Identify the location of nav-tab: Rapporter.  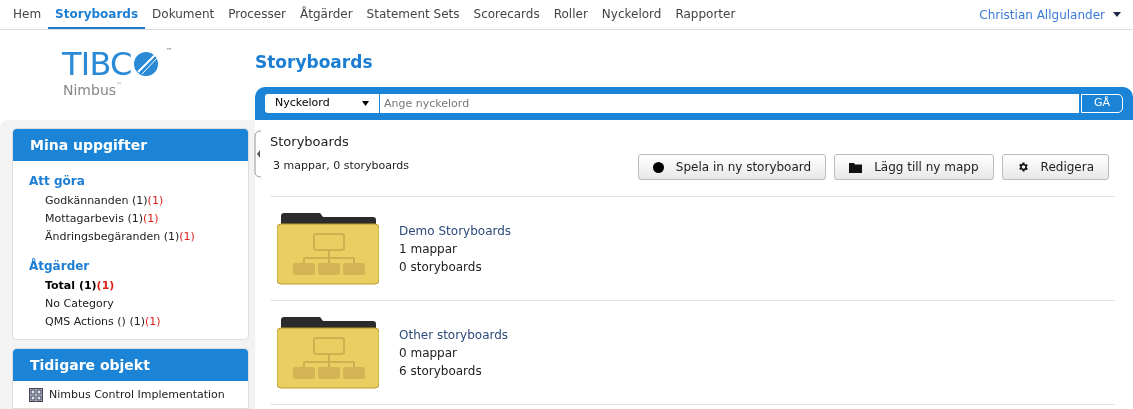
(705, 14).